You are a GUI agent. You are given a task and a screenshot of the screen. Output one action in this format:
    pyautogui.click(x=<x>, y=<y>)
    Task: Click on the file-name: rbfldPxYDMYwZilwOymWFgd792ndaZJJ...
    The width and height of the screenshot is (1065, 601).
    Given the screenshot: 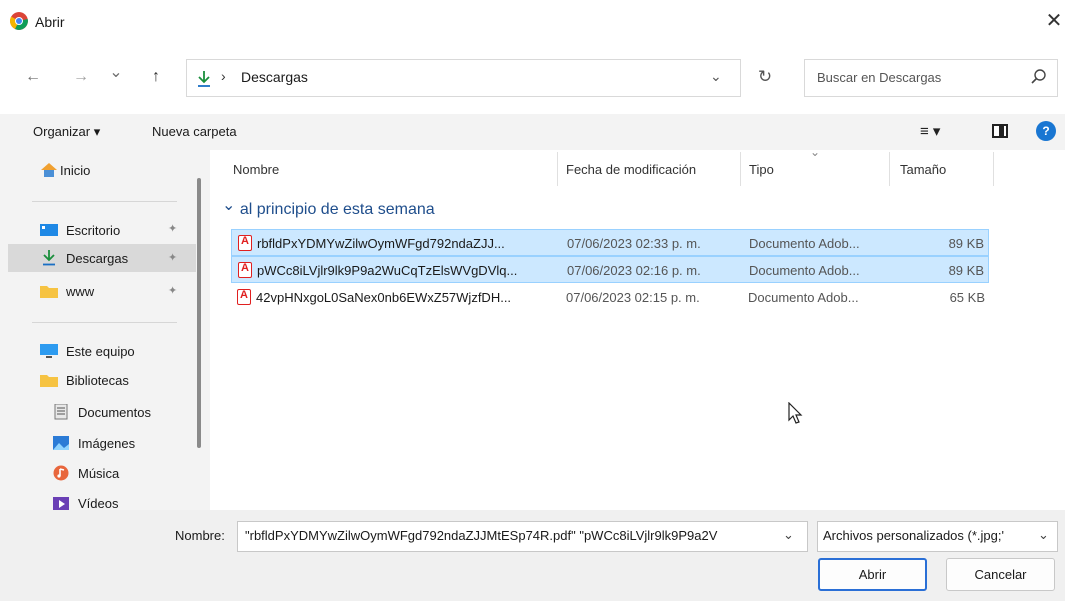 What is the action you would take?
    pyautogui.click(x=381, y=243)
    